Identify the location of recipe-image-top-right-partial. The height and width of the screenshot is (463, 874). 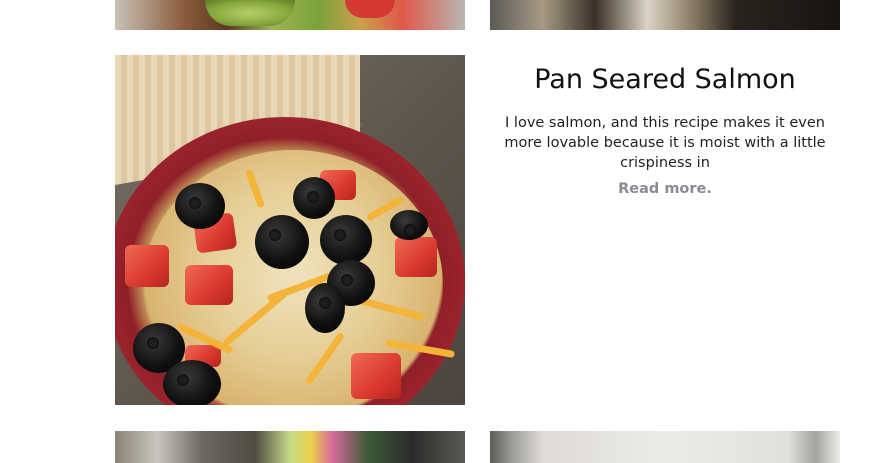
(665, 15).